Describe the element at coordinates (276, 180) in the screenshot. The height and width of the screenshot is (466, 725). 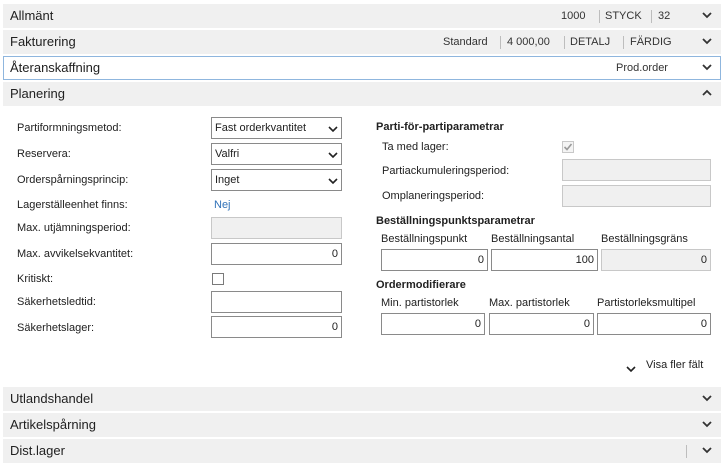
I see `orderspar-select: Inget` at that location.